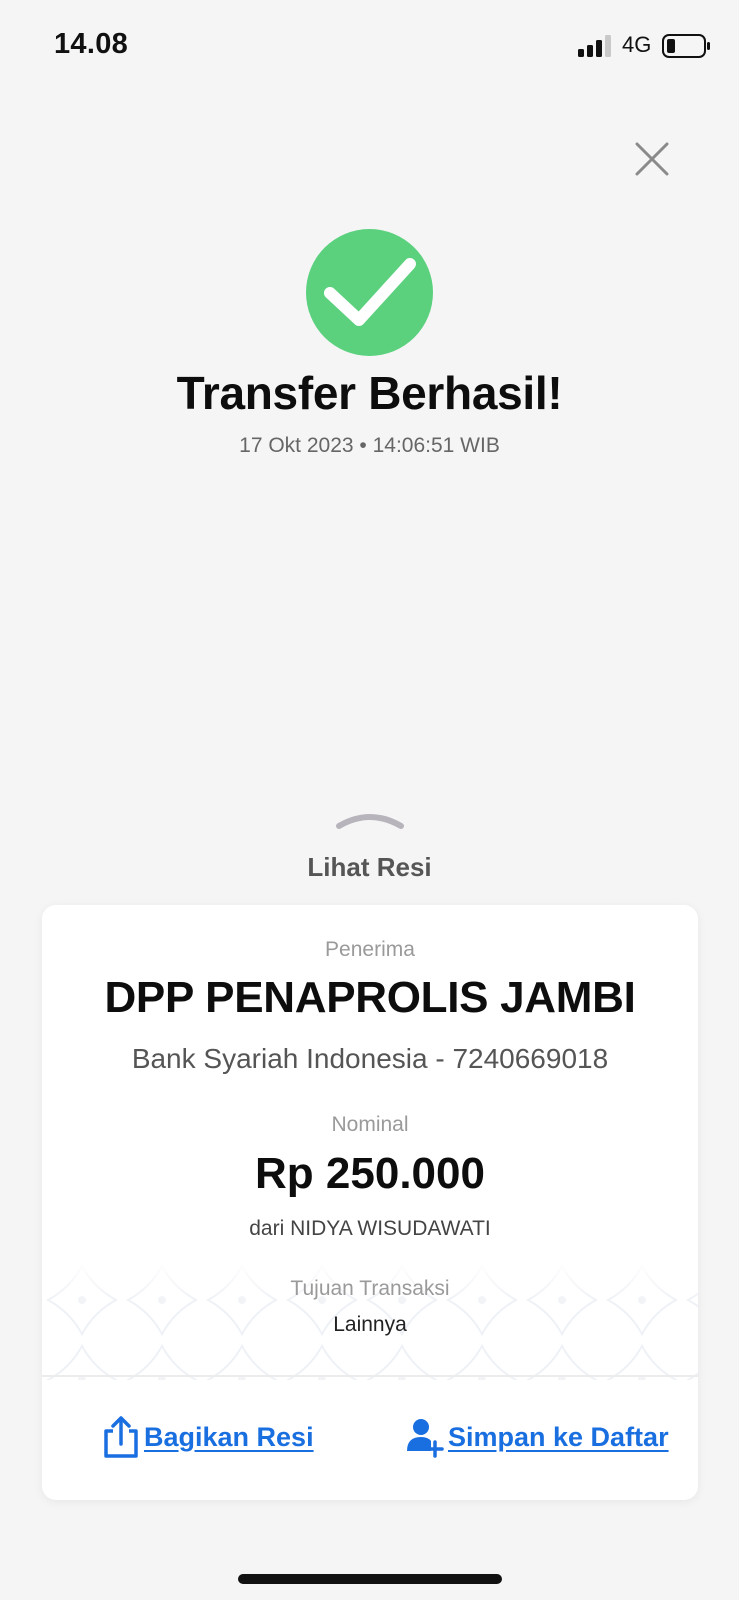  What do you see at coordinates (652, 159) in the screenshot?
I see `close-icon` at bounding box center [652, 159].